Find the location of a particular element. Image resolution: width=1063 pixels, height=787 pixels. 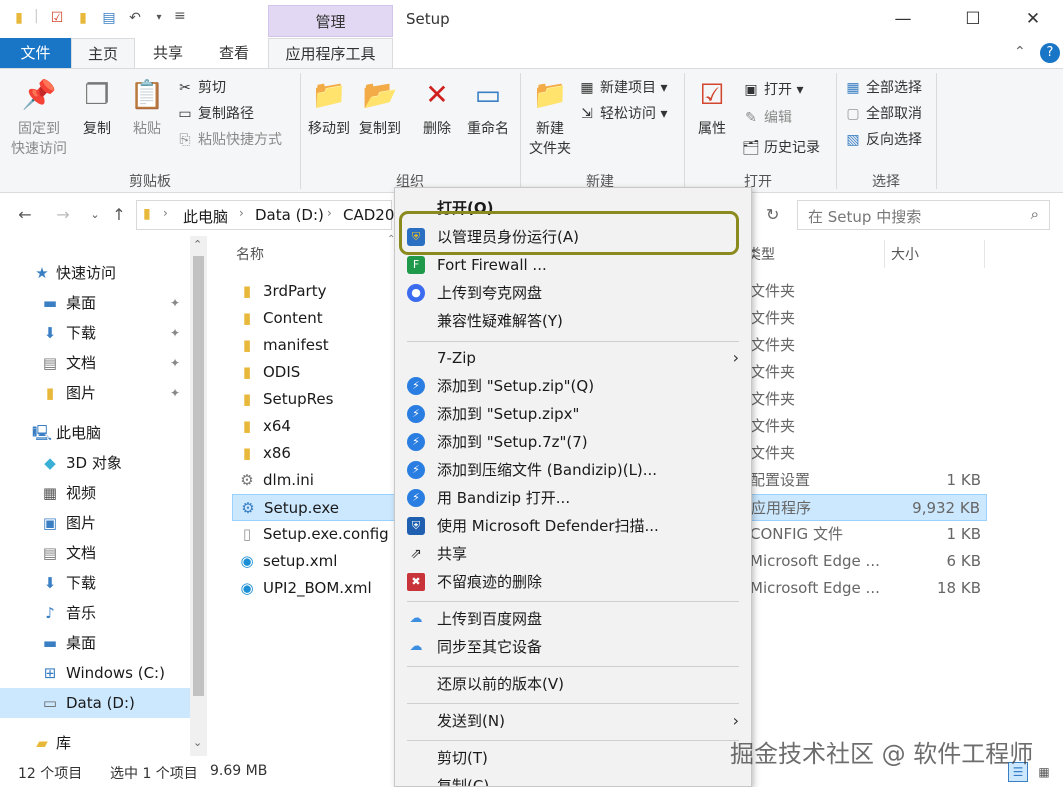

manage-context-header: 管理 is located at coordinates (330, 21).